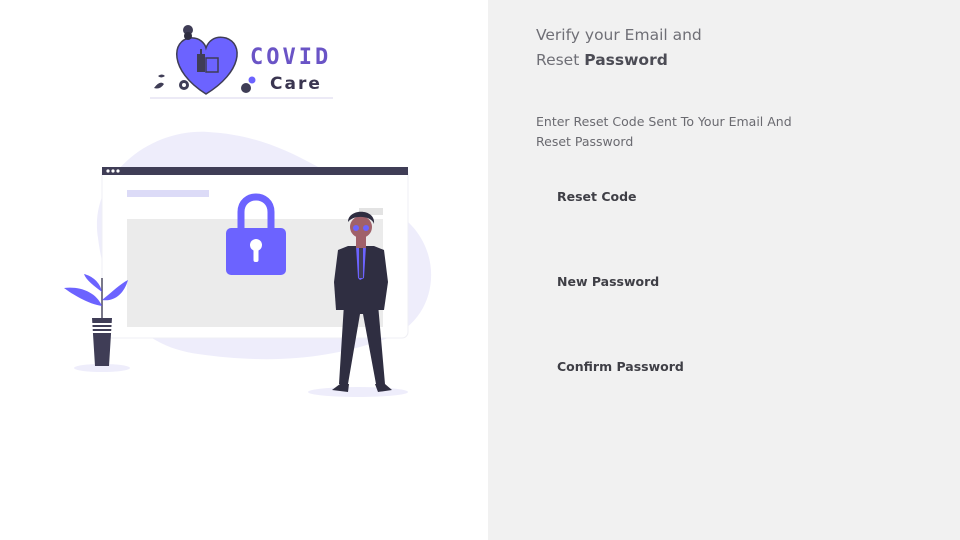  I want to click on reset-code-label: Reset Code, so click(597, 196).